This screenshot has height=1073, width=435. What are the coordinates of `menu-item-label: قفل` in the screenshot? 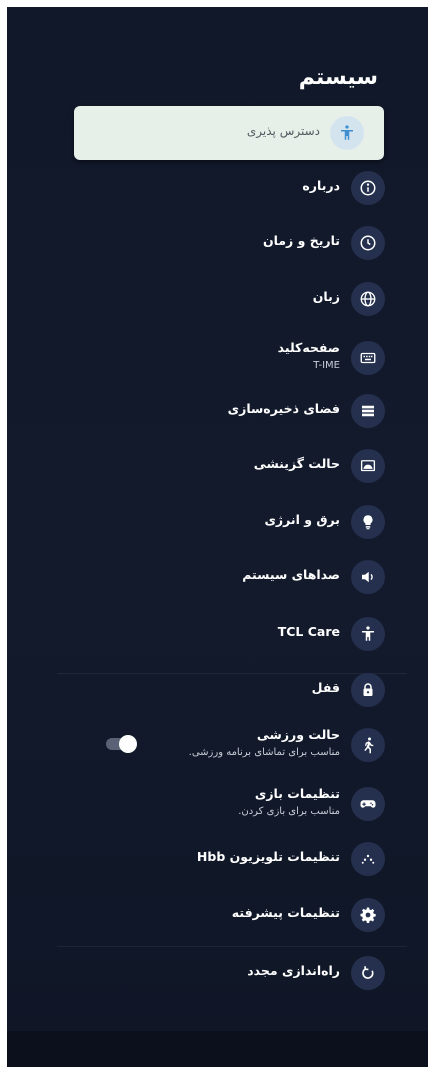 It's located at (325, 687).